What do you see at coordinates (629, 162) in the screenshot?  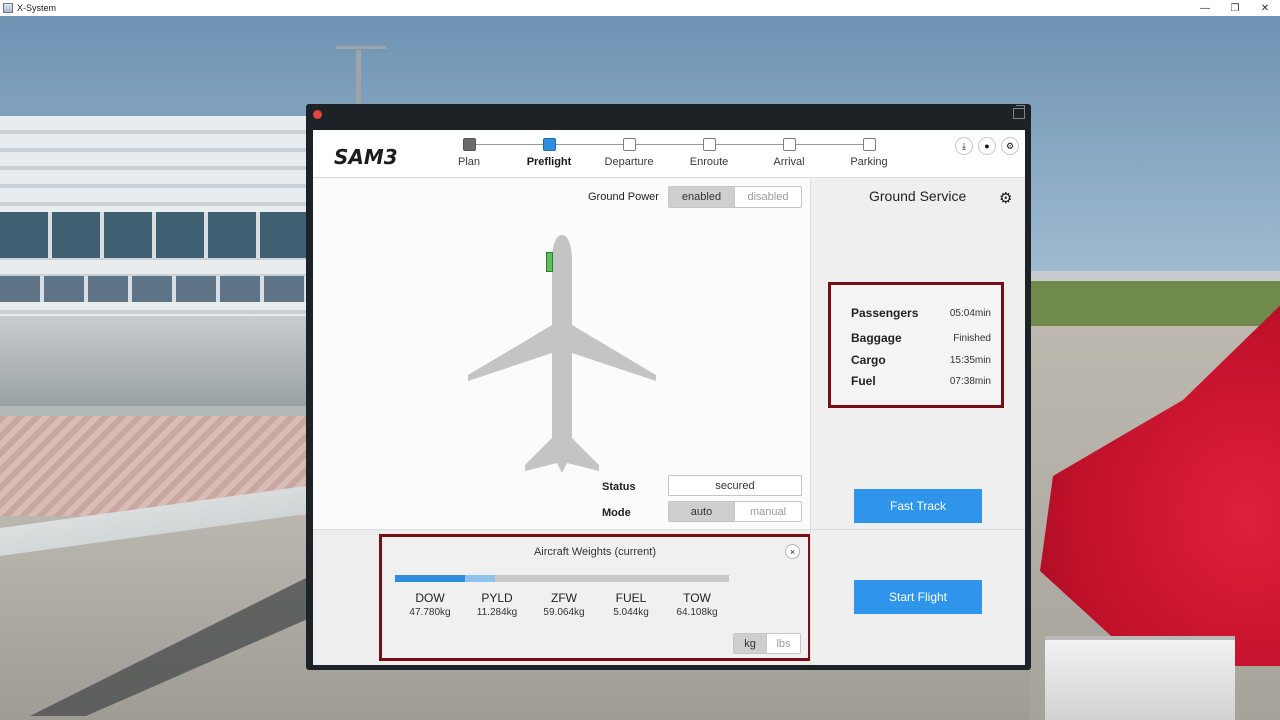 I see `step-label: Departure` at bounding box center [629, 162].